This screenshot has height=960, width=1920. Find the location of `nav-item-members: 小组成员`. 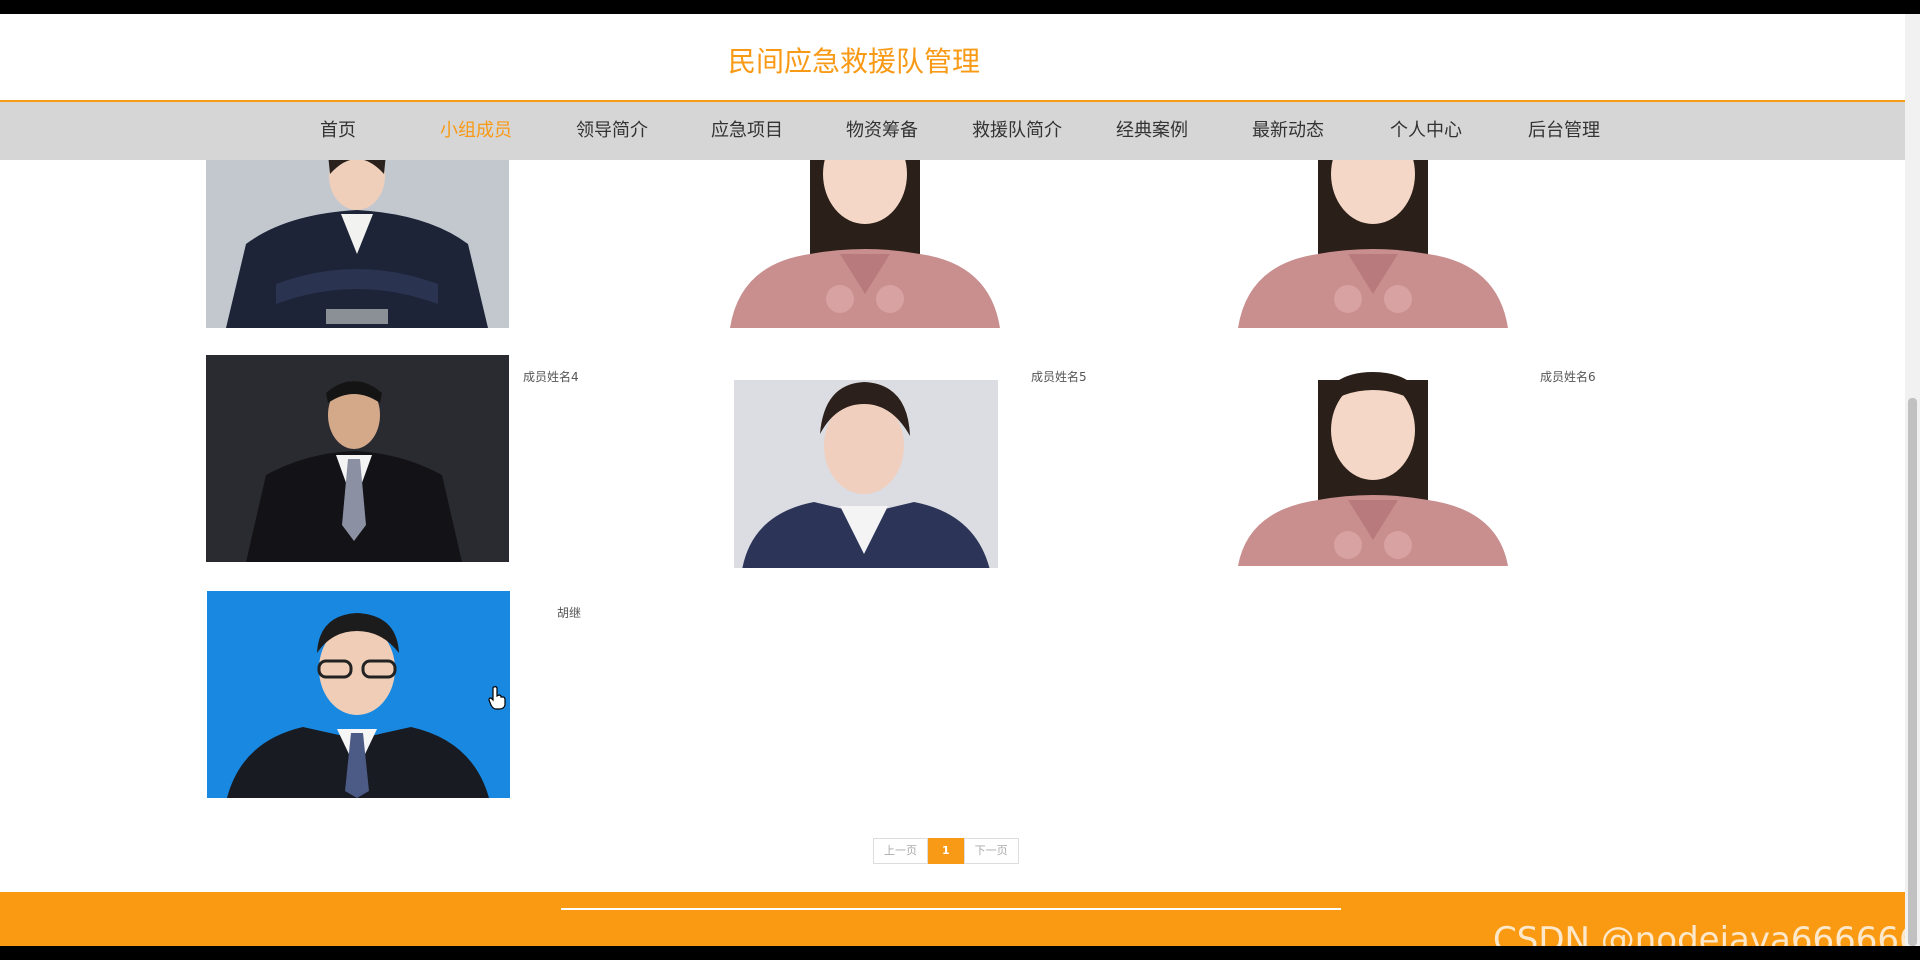

nav-item-members: 小组成员 is located at coordinates (476, 131).